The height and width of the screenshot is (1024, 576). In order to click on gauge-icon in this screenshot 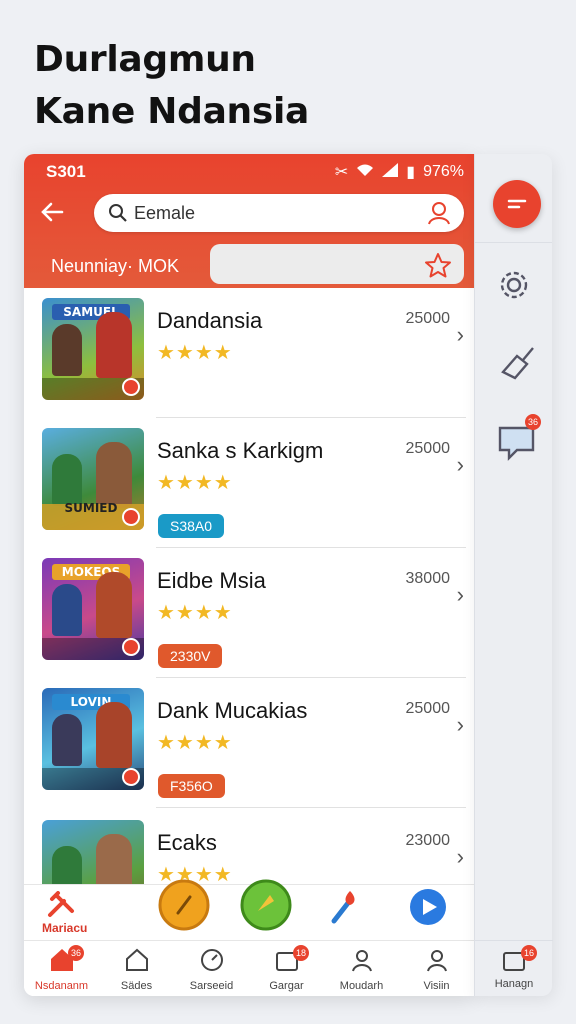, I will do `click(211, 960)`.